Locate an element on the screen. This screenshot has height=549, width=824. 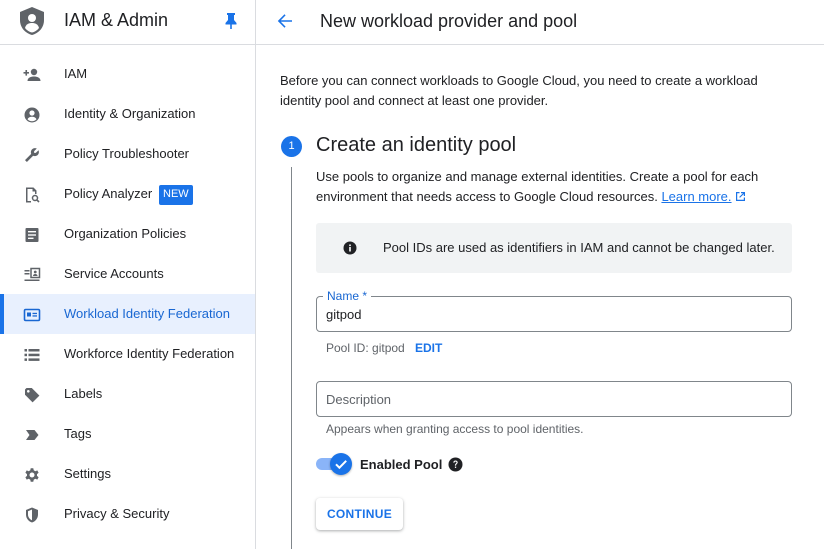
sidebar-item-policy-troubleshooter: Policy Troubleshooter is located at coordinates (127, 154).